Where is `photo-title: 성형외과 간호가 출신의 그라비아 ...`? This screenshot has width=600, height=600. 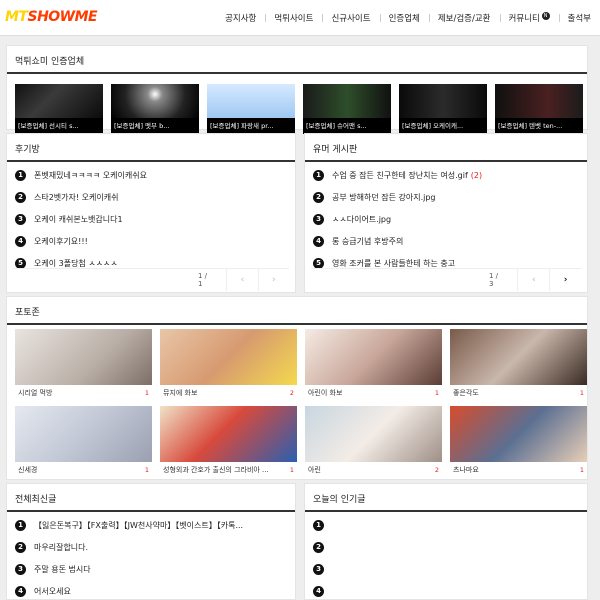 photo-title: 성형외과 간호가 출신의 그라비아 ... is located at coordinates (216, 469).